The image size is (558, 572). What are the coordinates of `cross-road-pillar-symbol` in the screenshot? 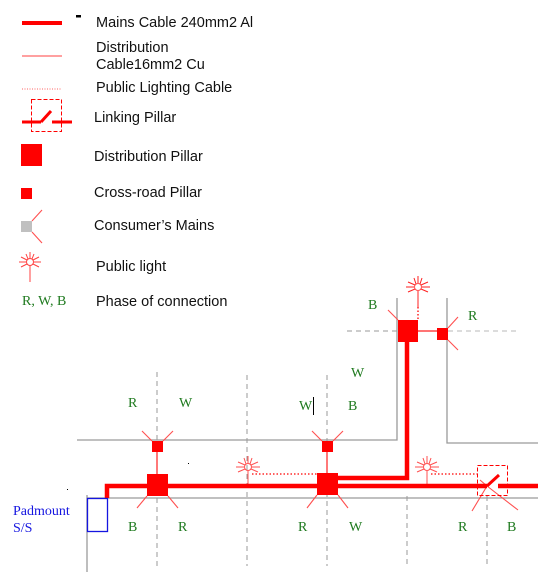 It's located at (26, 193).